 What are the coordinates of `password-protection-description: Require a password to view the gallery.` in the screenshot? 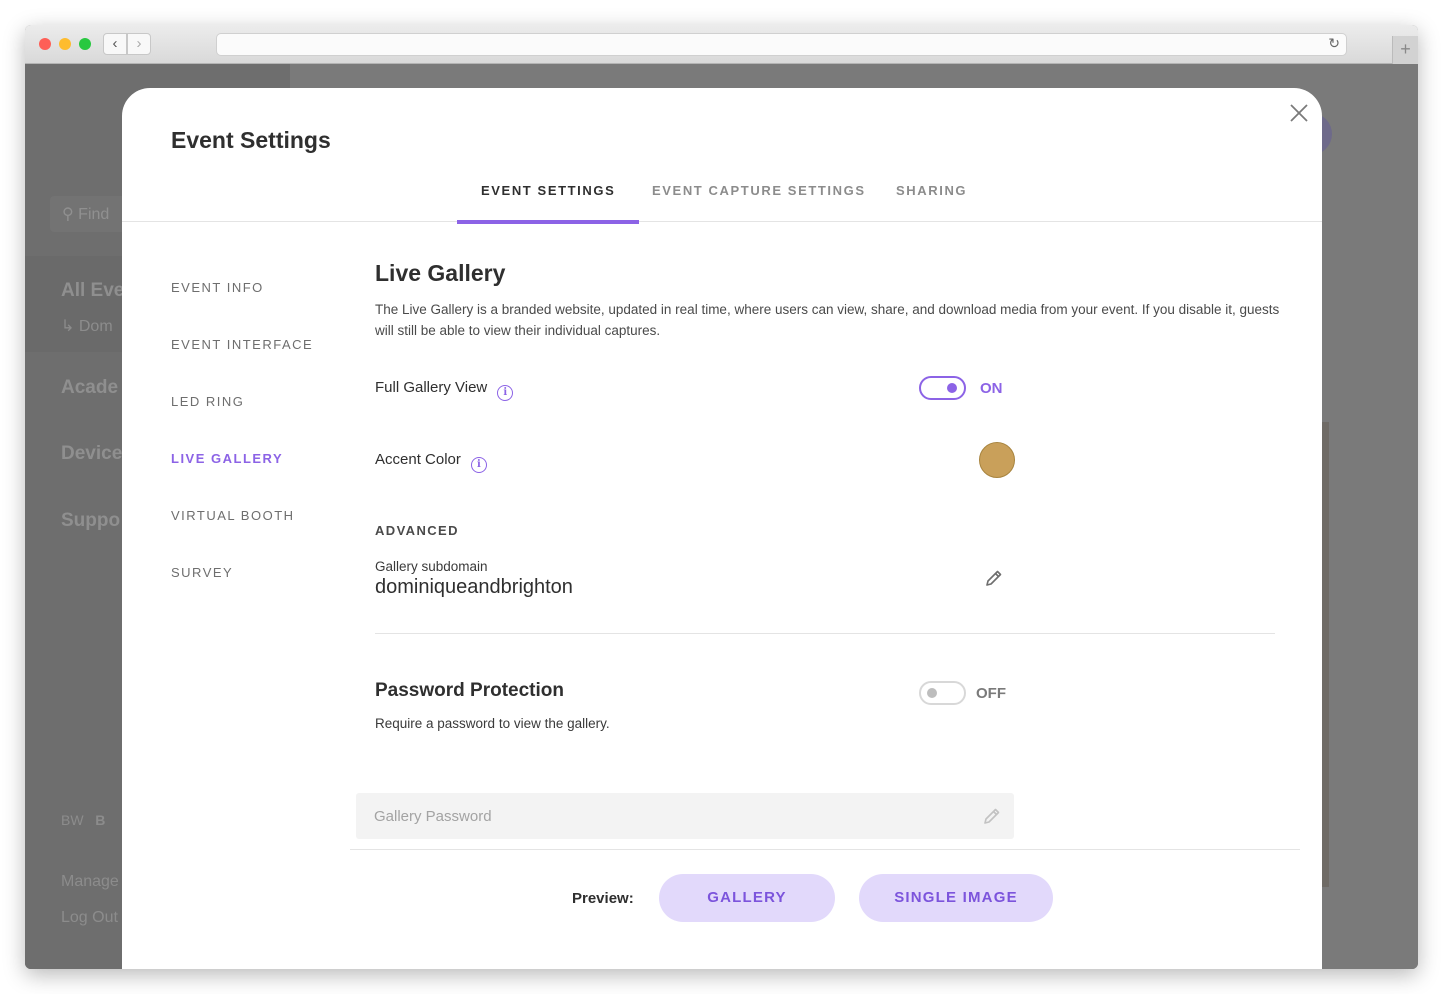 It's located at (492, 723).